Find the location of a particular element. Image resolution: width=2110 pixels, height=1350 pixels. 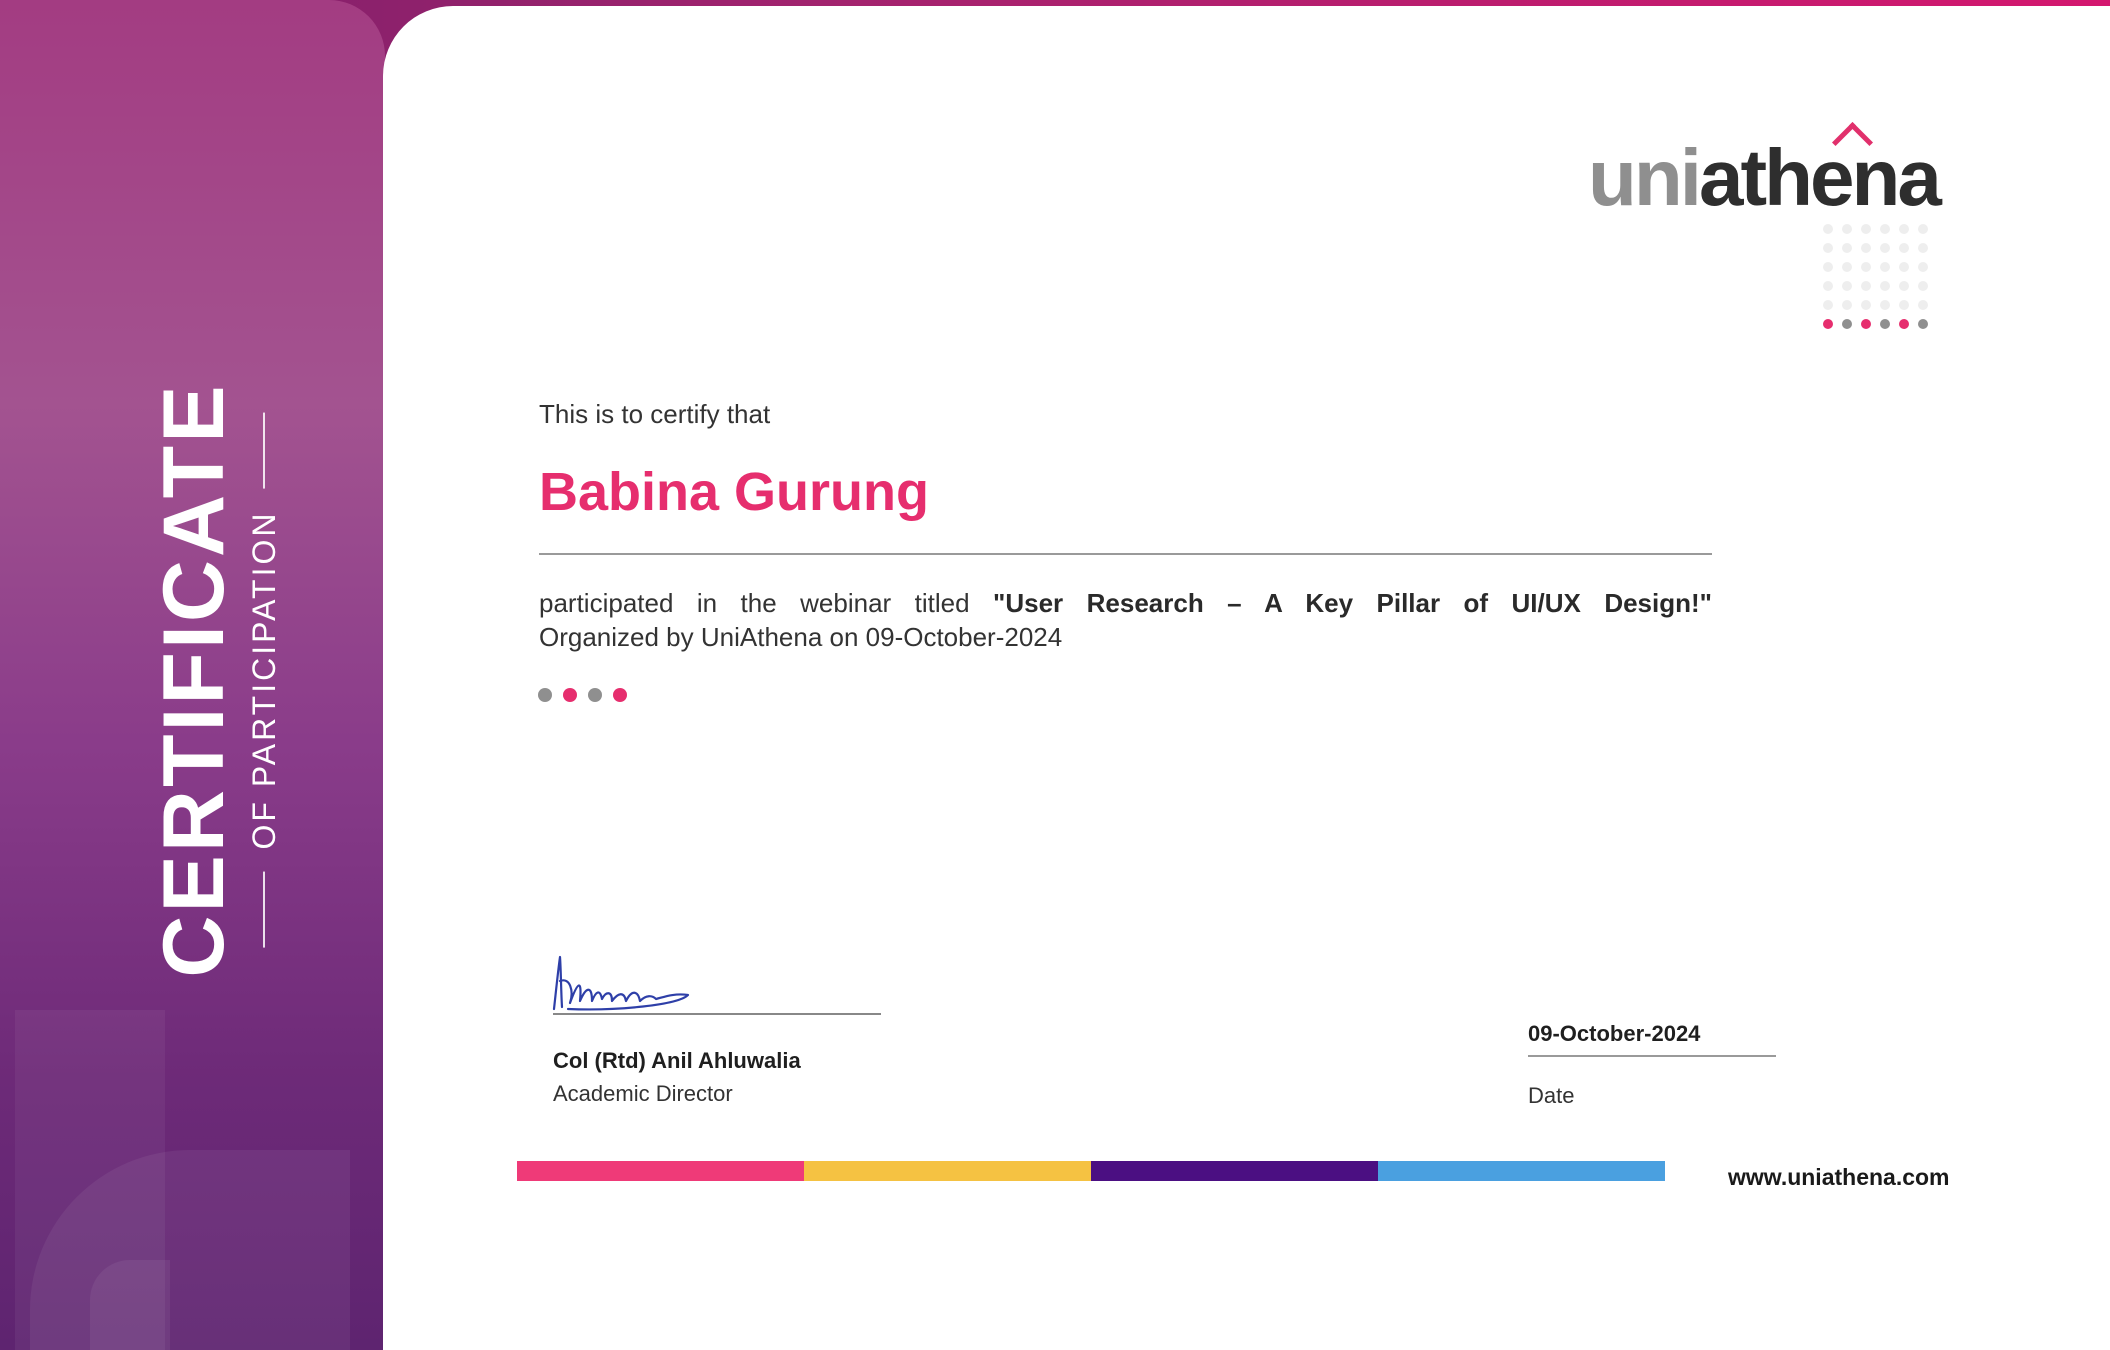

name-divider is located at coordinates (1125, 554).